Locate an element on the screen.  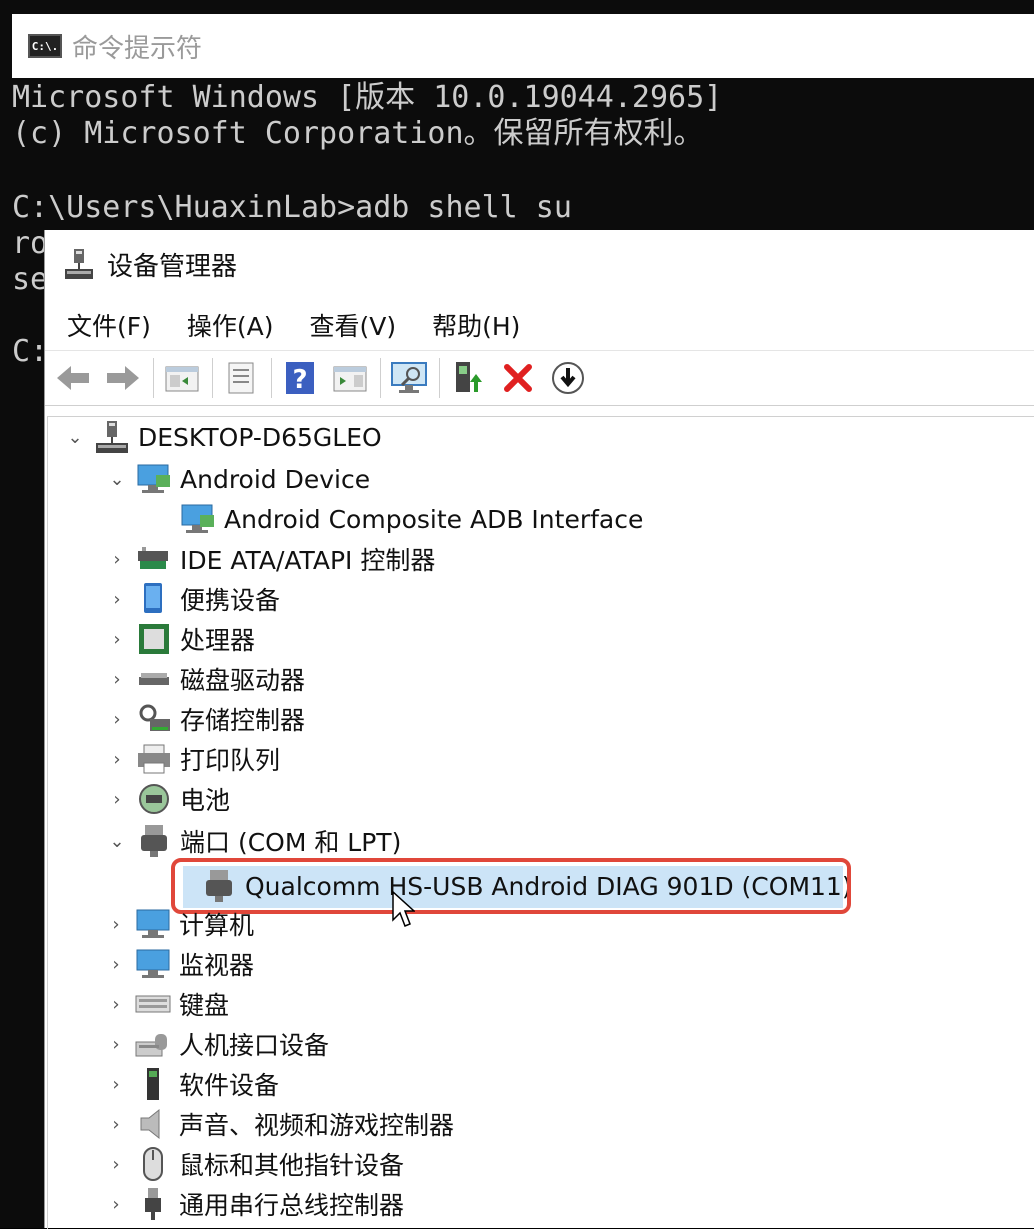
tree-item-label: 便携设备 is located at coordinates (230, 600).